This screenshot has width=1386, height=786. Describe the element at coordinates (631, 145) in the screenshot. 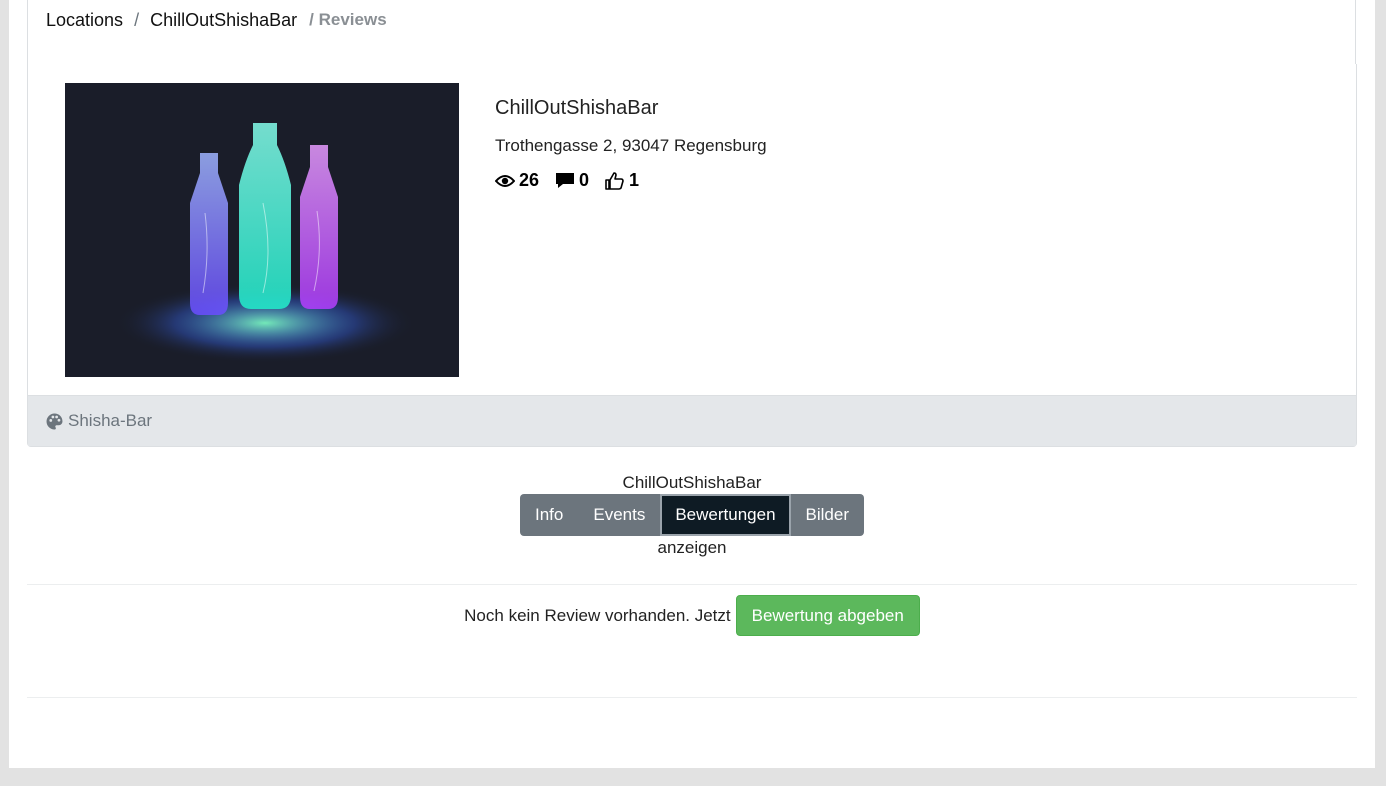

I see `venue-address: Trothengasse 2, 93047 Regensburg` at that location.